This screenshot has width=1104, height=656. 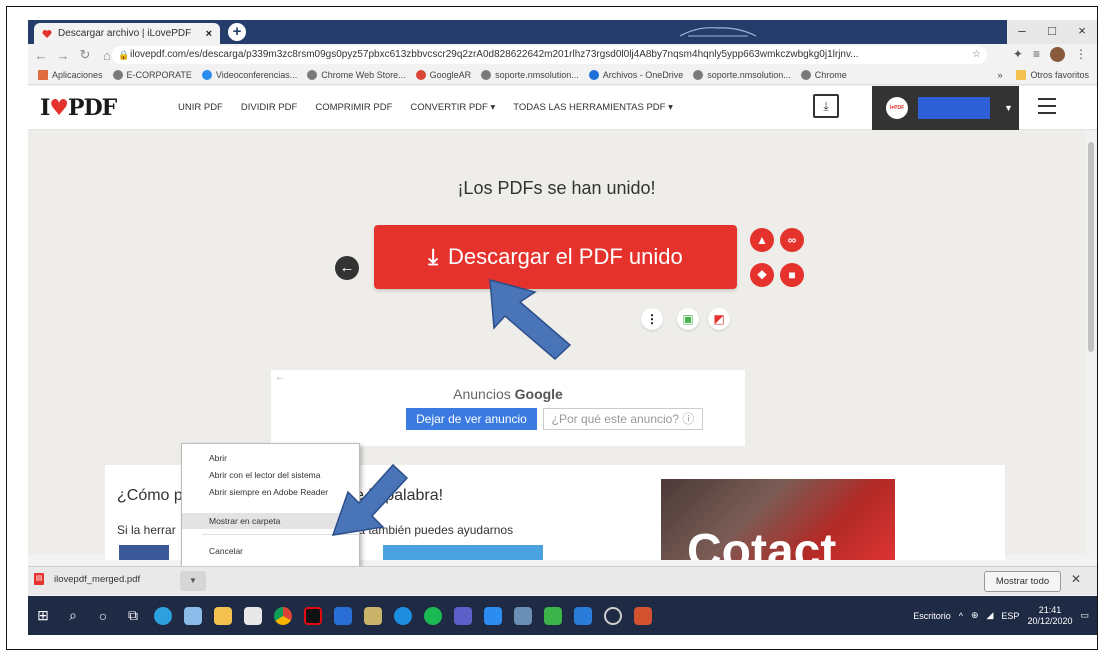 What do you see at coordinates (41, 55) in the screenshot?
I see `back-icon: ←` at bounding box center [41, 55].